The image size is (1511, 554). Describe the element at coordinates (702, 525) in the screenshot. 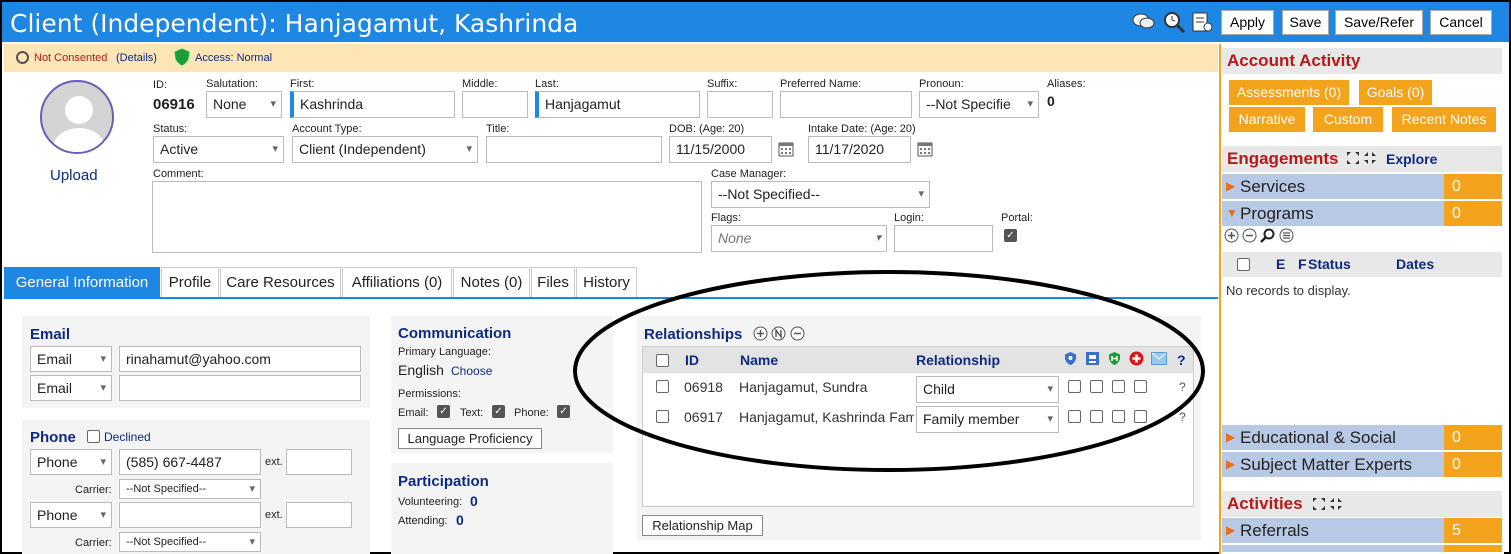

I see `relationship-map-button: Relationship Map` at that location.